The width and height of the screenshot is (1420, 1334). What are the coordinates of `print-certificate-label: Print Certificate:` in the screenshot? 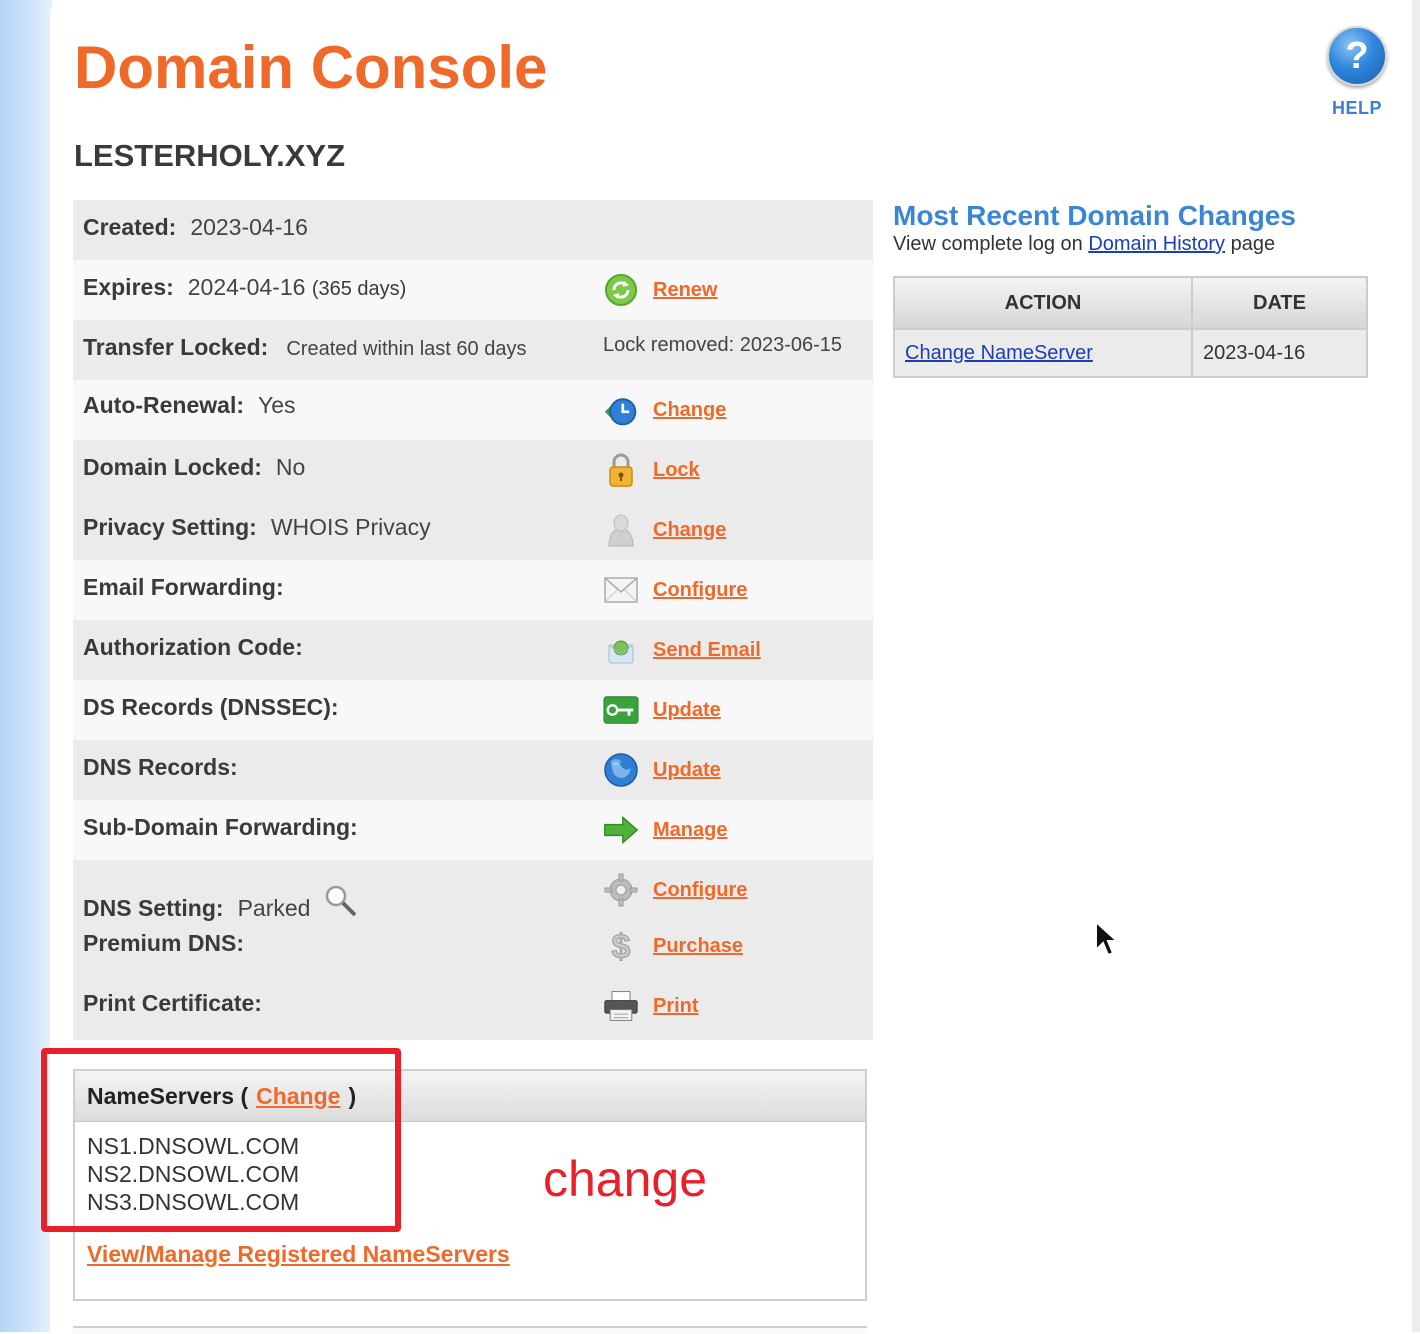 It's located at (172, 1003).